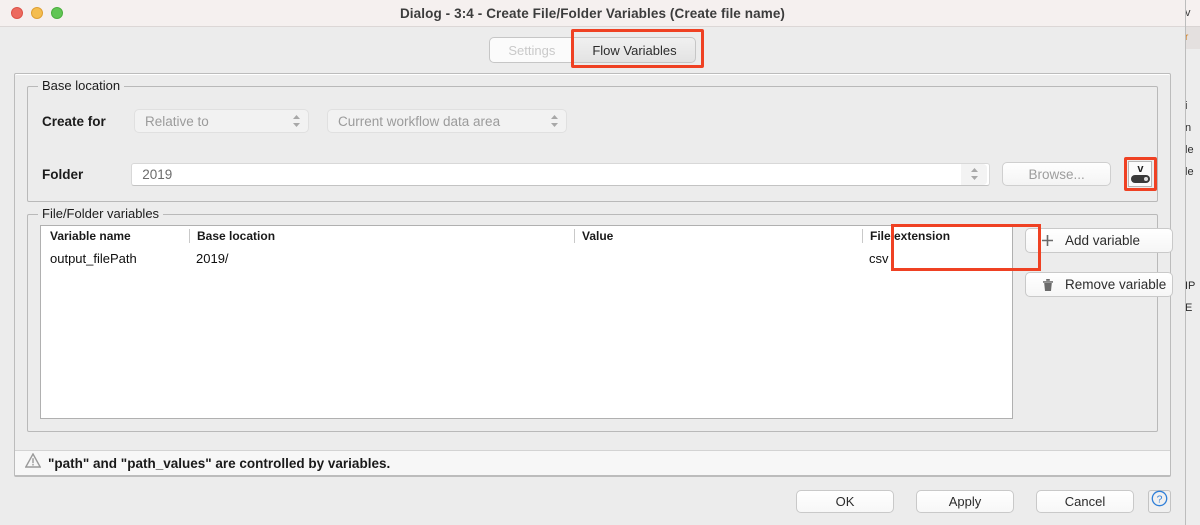 This screenshot has height=525, width=1200. I want to click on folder-row: Folder 2019 Browse... v, so click(599, 174).